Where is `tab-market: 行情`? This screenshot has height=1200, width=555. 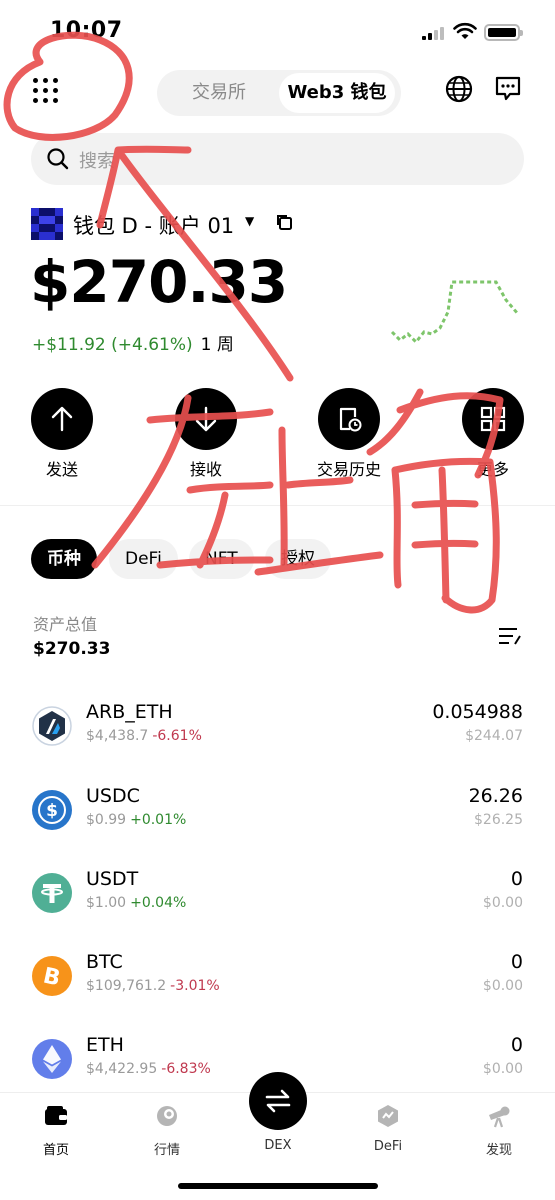
tab-market: 行情 is located at coordinates (167, 1130).